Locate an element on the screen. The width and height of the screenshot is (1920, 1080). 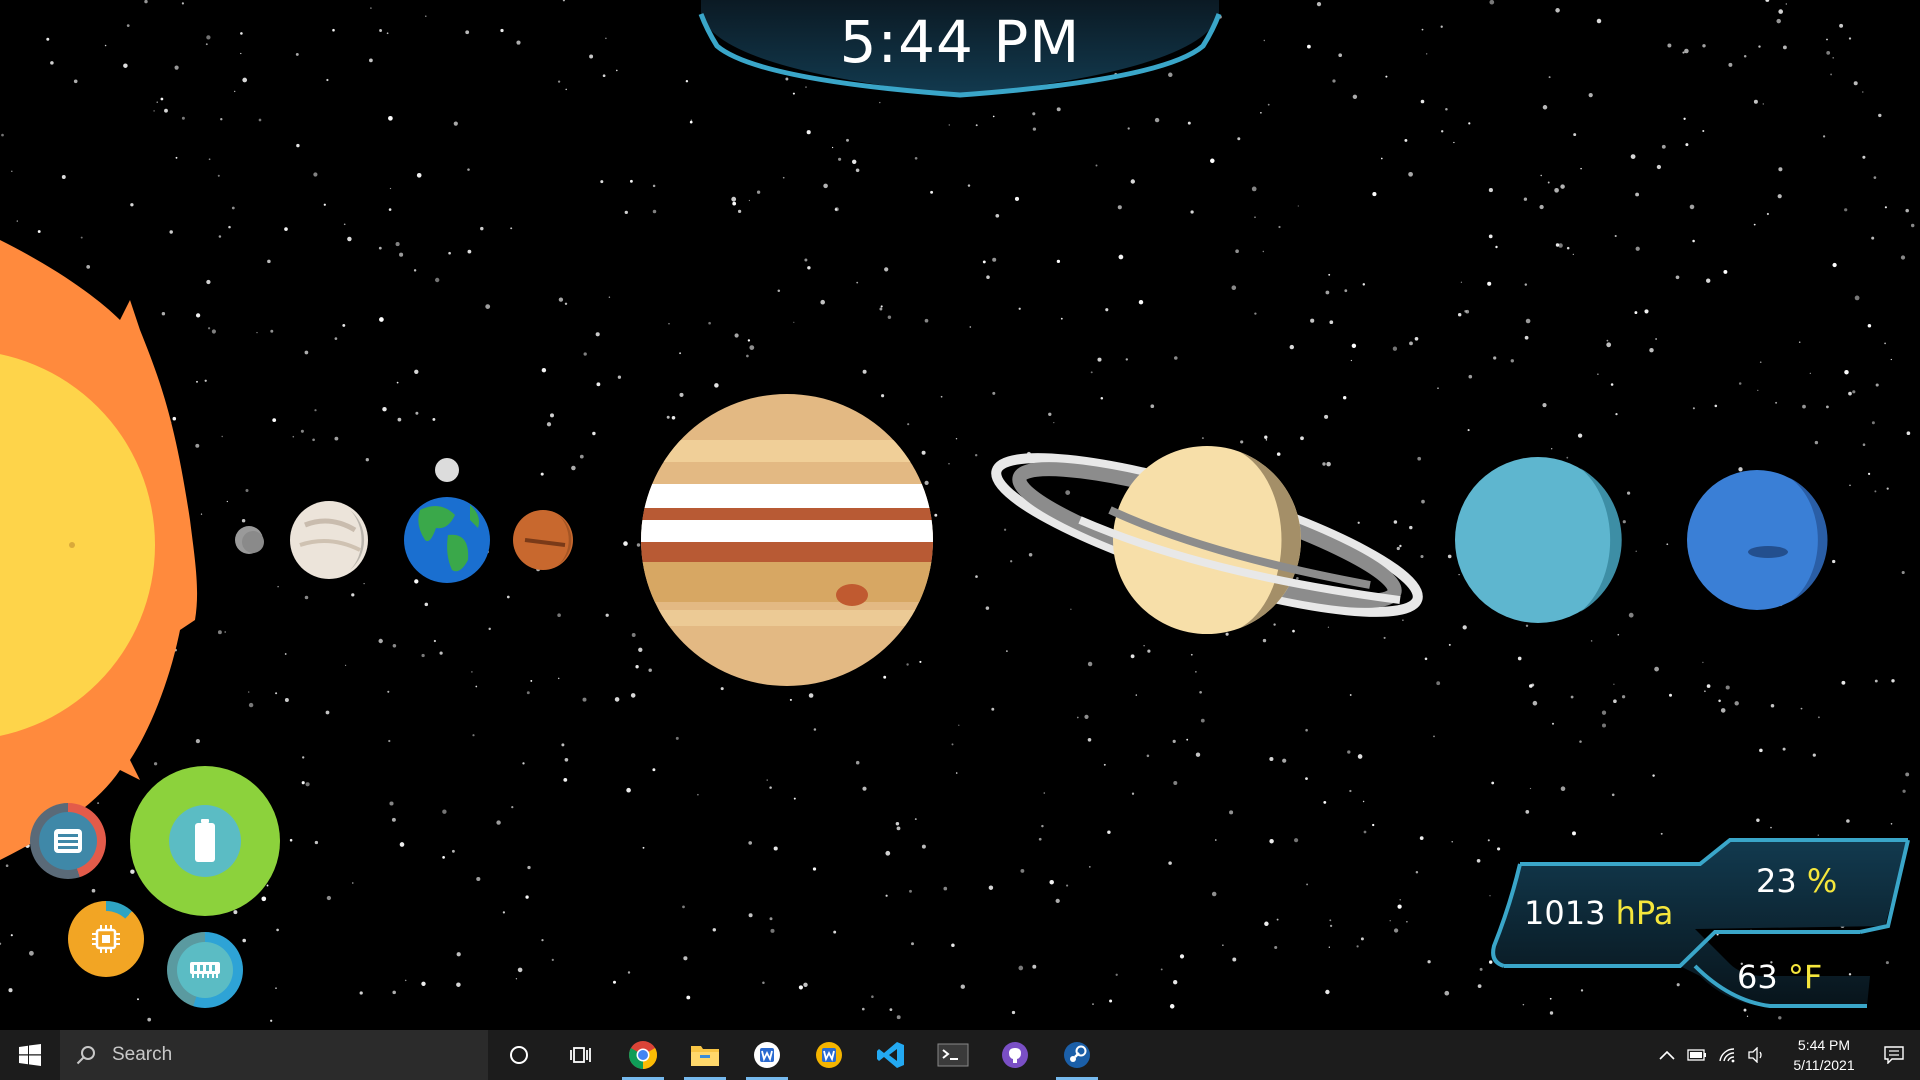
volume-button is located at coordinates (1757, 1055).